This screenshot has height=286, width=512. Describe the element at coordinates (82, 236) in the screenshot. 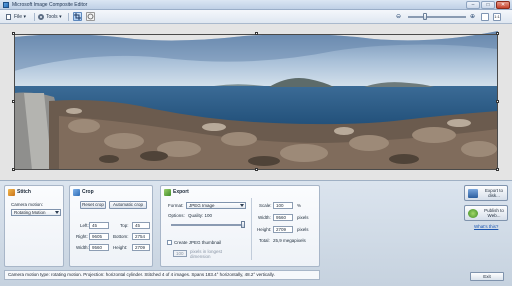

I see `crop-right-label: Right:` at that location.